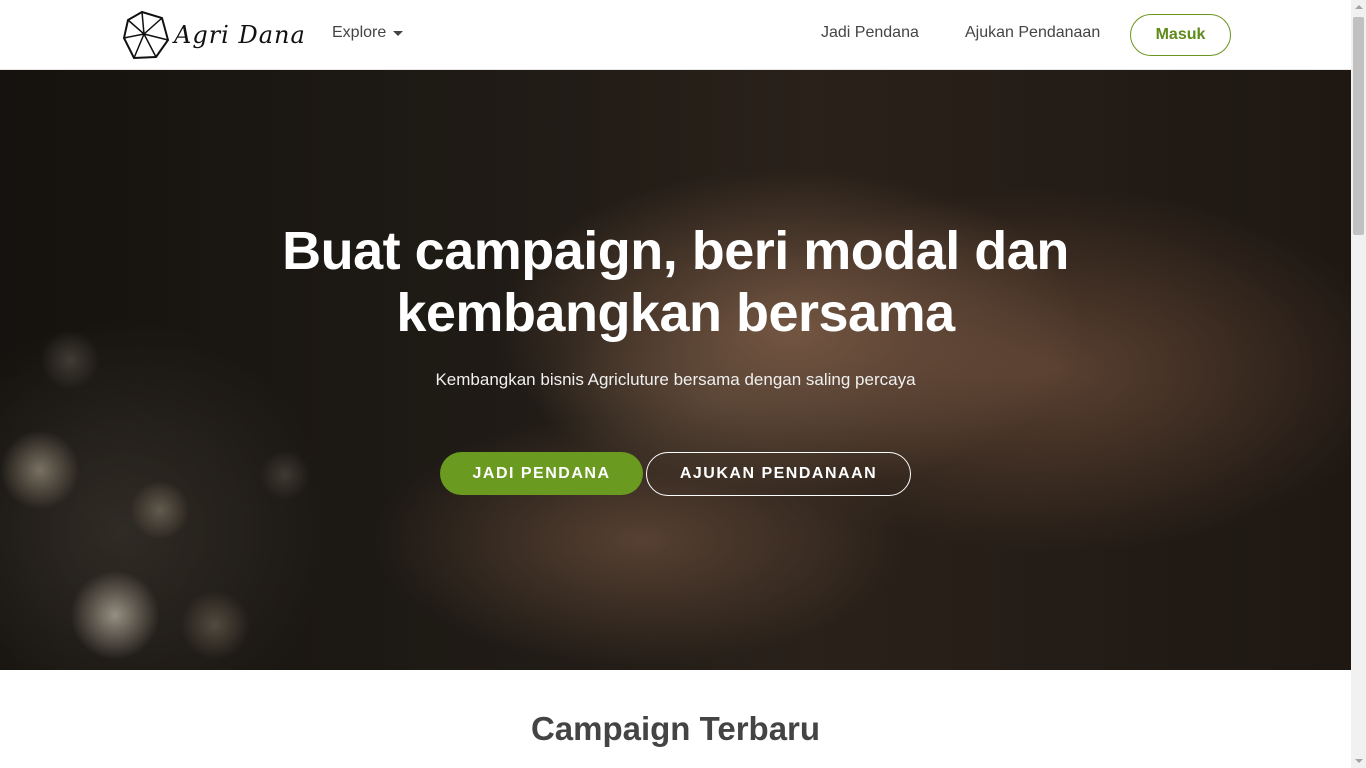 The image size is (1366, 768). What do you see at coordinates (675, 313) in the screenshot?
I see `hero-title-line-2: kembangkan bersama` at bounding box center [675, 313].